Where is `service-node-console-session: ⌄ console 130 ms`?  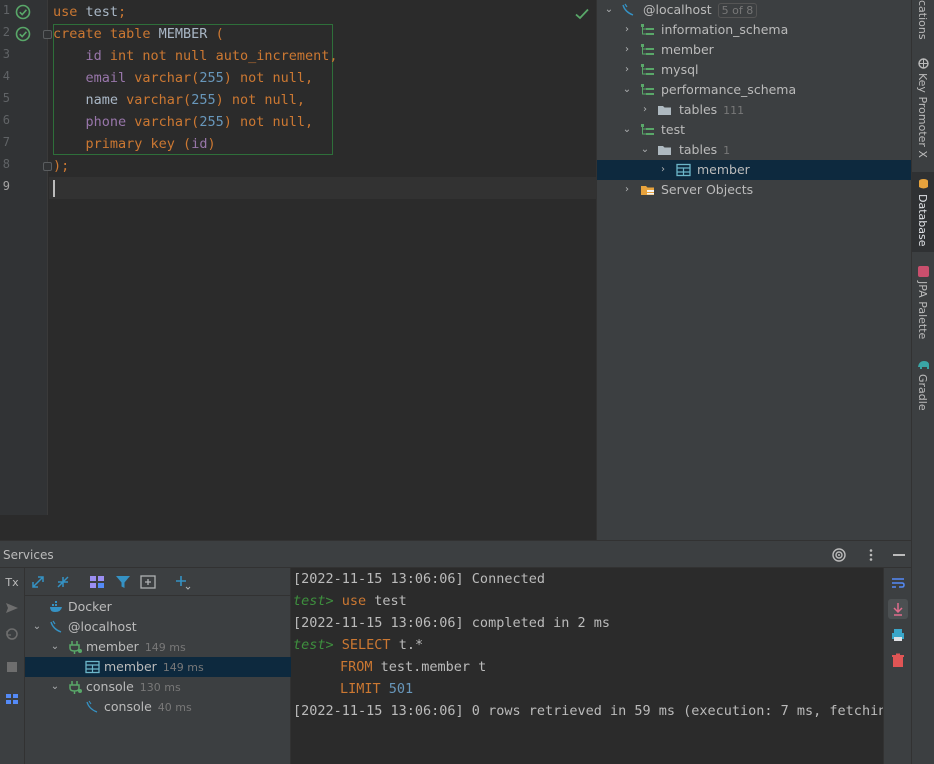
service-node-console-session: ⌄ console 130 ms is located at coordinates (158, 687).